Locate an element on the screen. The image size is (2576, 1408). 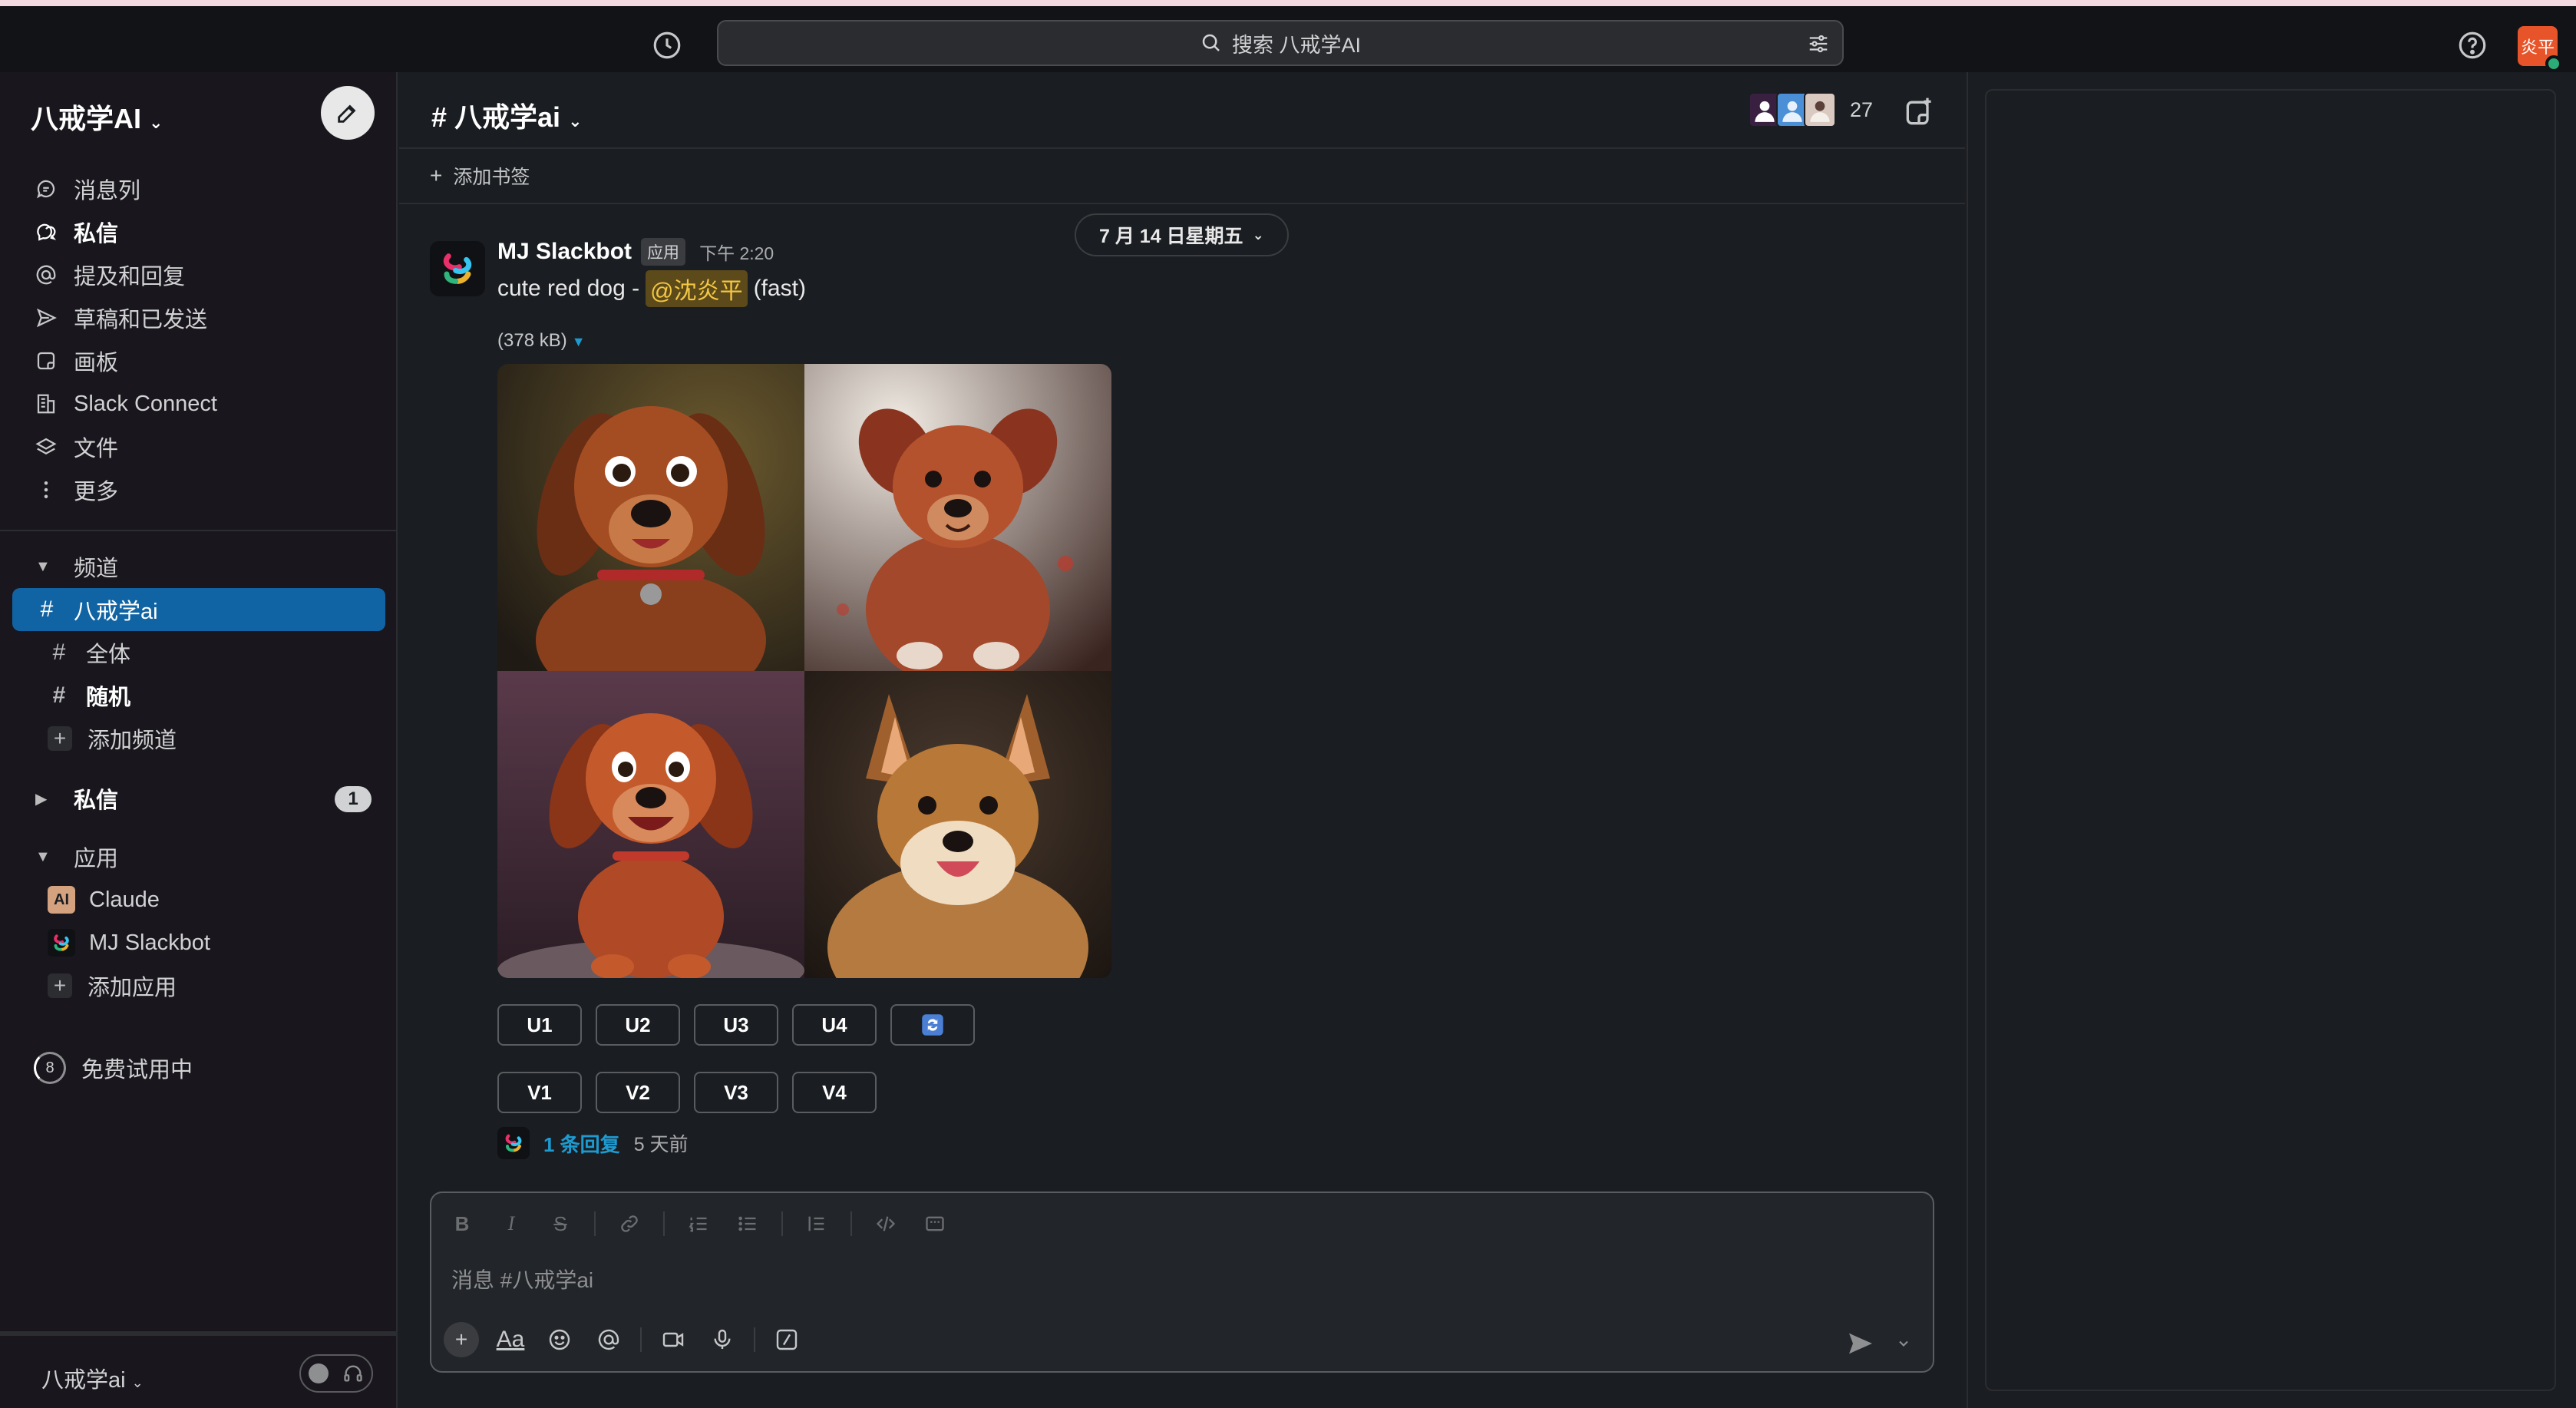
file-size-toggle: (378 kB) ▼ is located at coordinates (541, 341).